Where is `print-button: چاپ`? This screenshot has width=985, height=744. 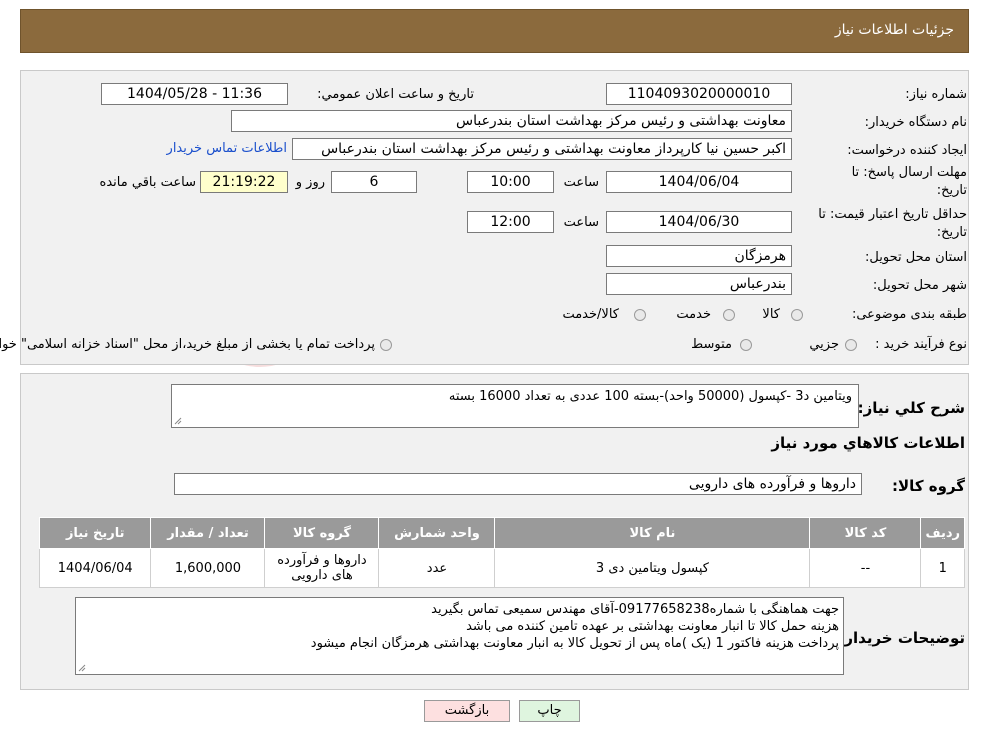
print-button: چاپ is located at coordinates (549, 711).